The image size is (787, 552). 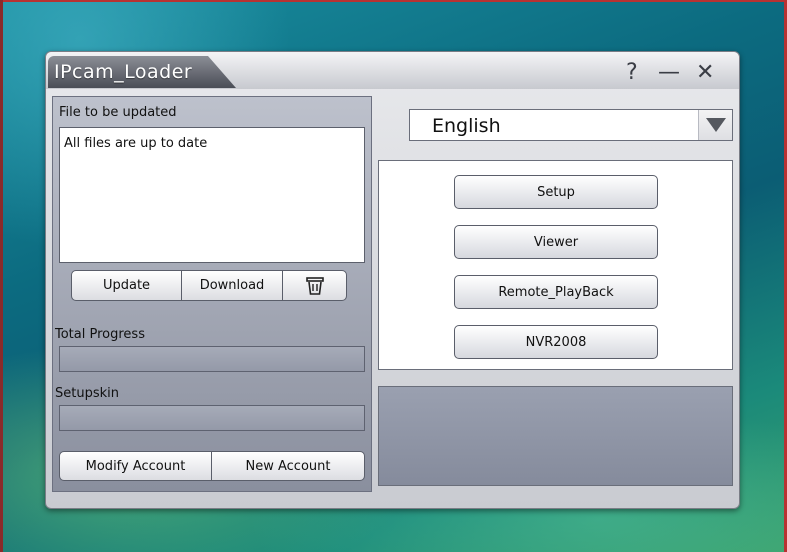 I want to click on files-label: File to be updated, so click(x=118, y=112).